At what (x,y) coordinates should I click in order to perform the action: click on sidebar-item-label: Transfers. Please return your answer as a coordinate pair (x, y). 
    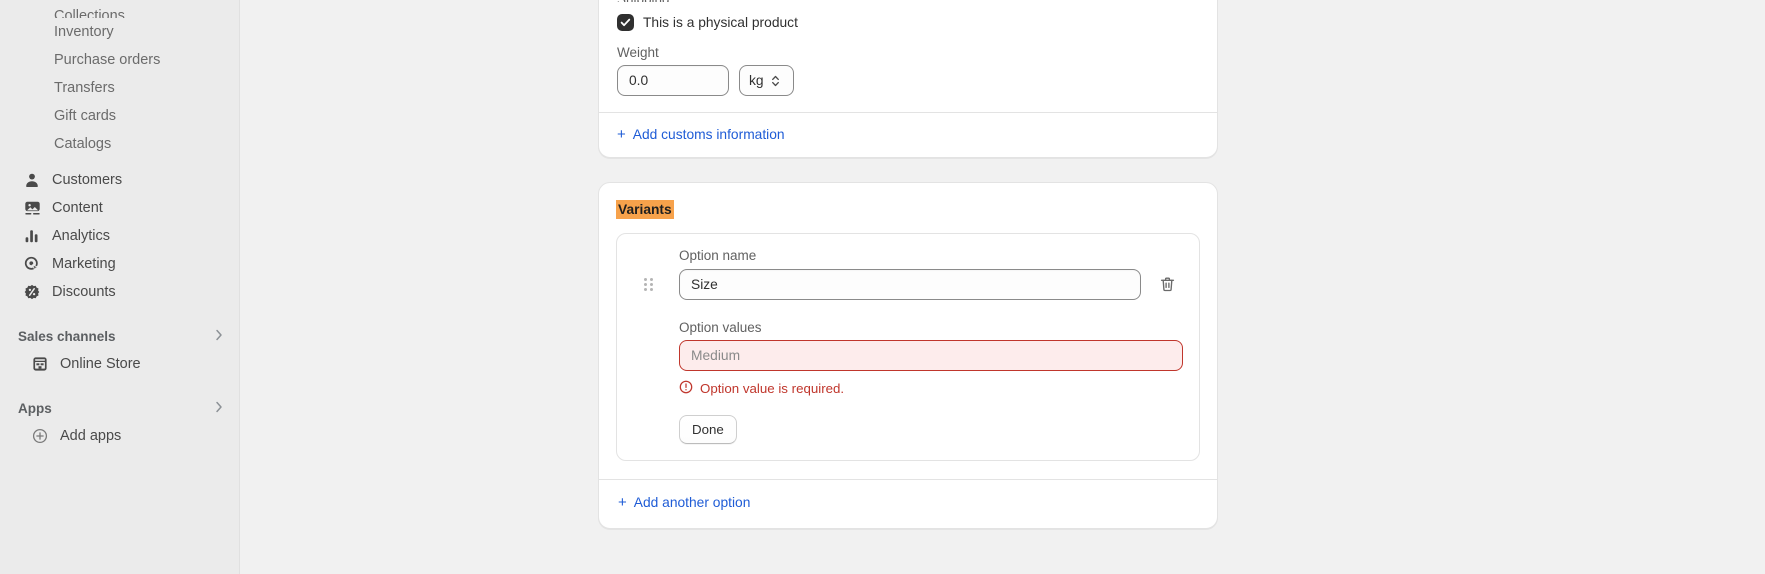
    Looking at the image, I should click on (84, 87).